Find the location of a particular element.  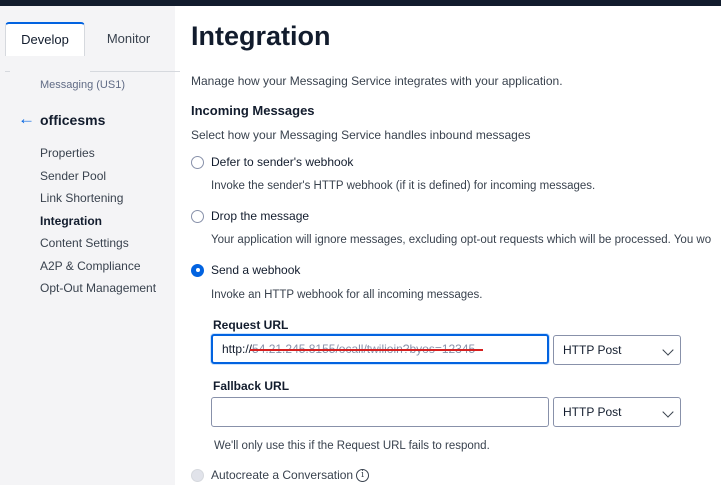

sidebar-item-link-shortening: Link Shortening is located at coordinates (98, 198).